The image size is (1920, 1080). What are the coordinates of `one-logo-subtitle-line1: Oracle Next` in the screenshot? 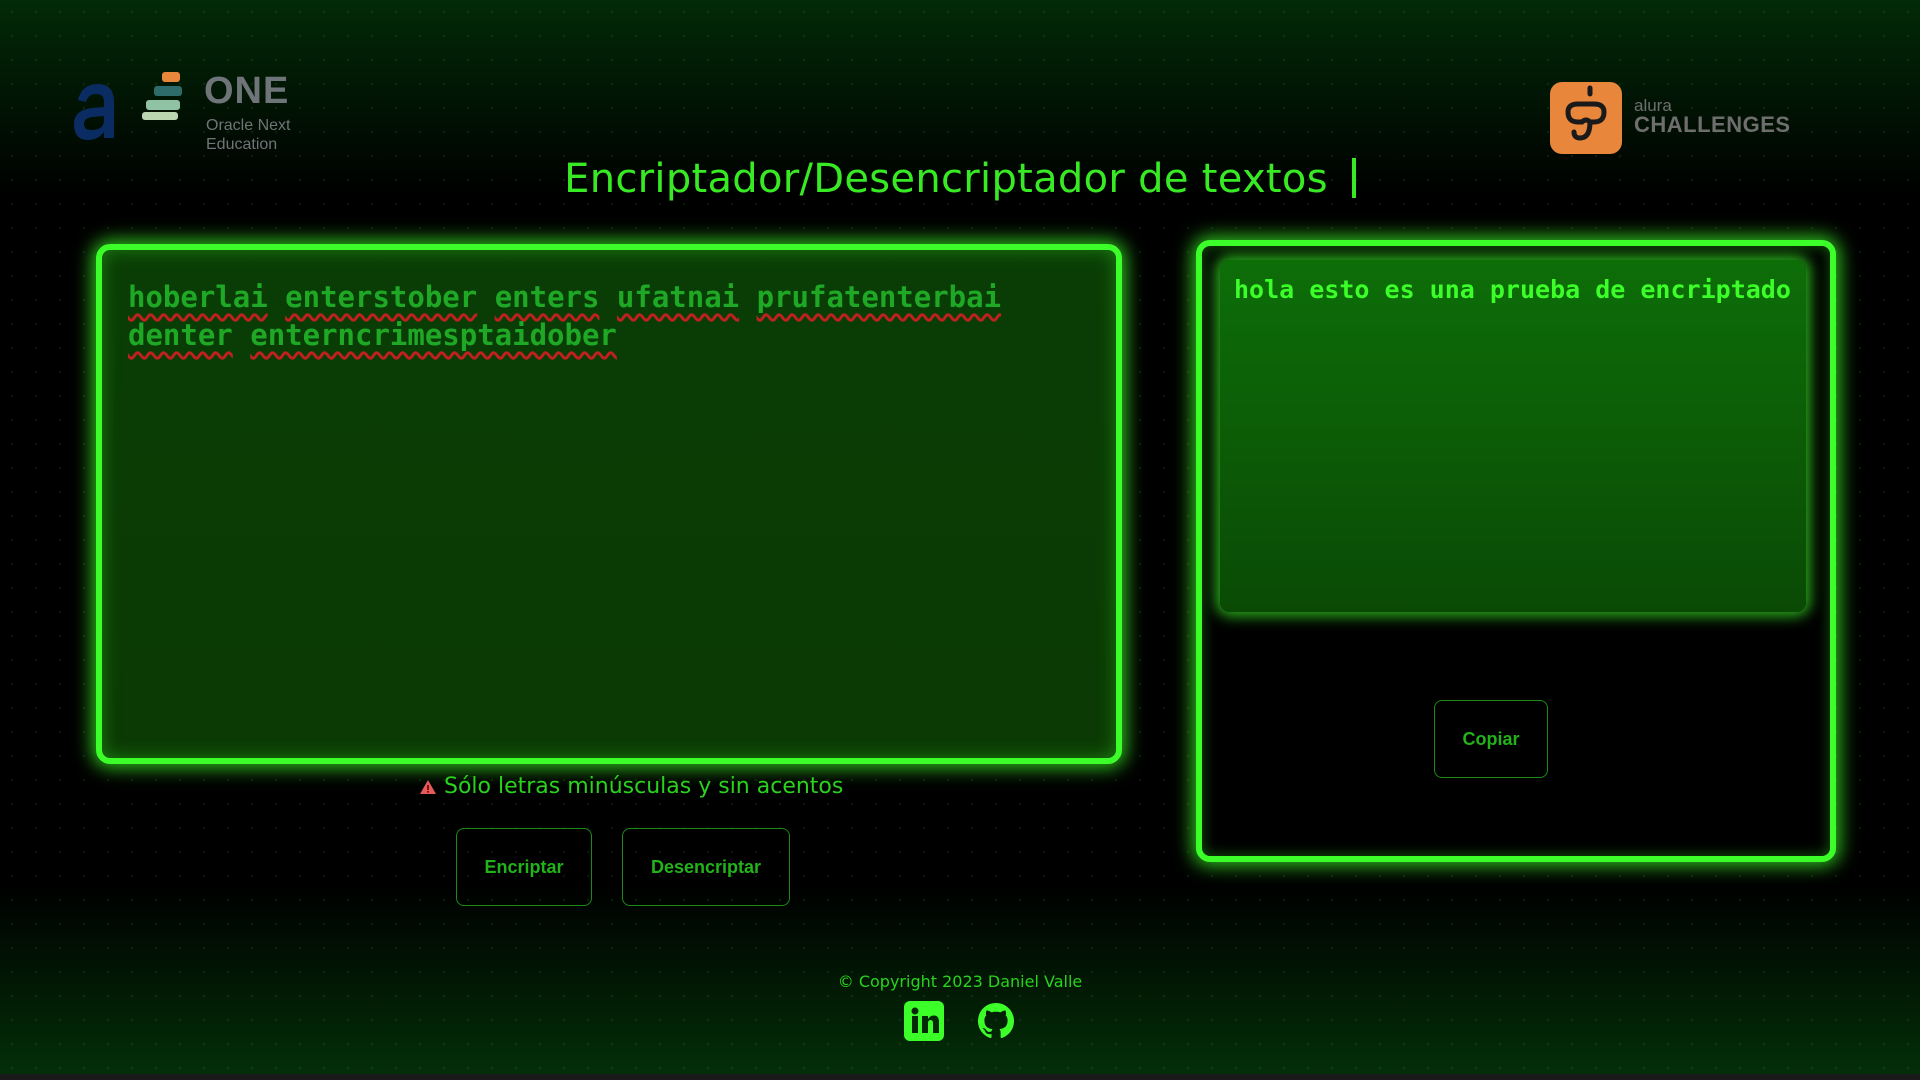 It's located at (248, 125).